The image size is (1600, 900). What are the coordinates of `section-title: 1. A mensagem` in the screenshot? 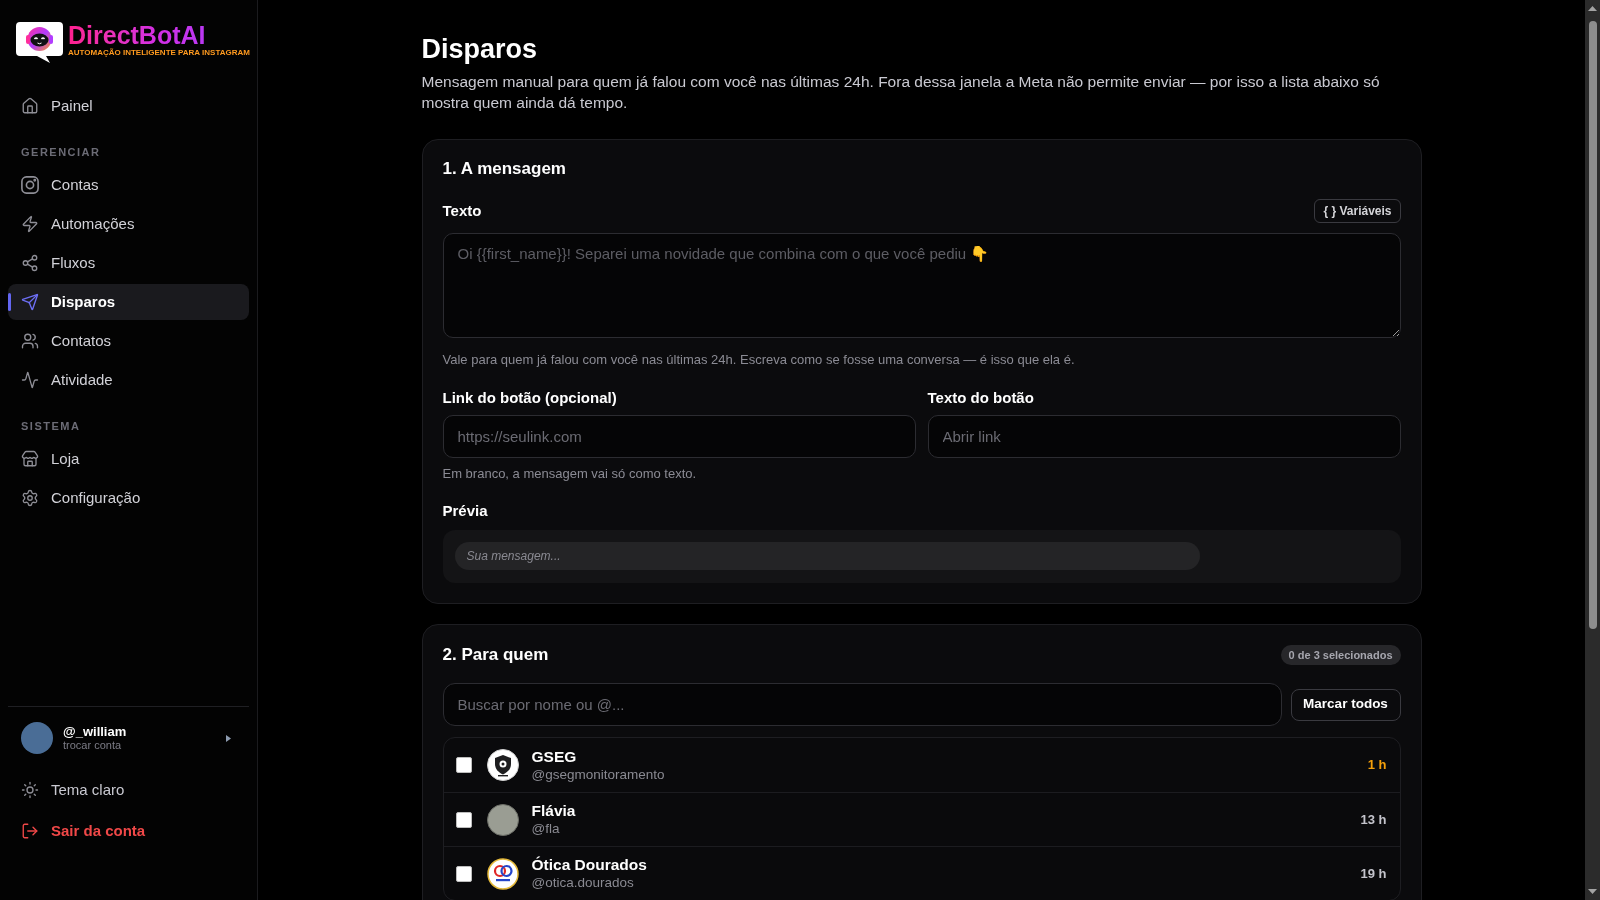 It's located at (504, 169).